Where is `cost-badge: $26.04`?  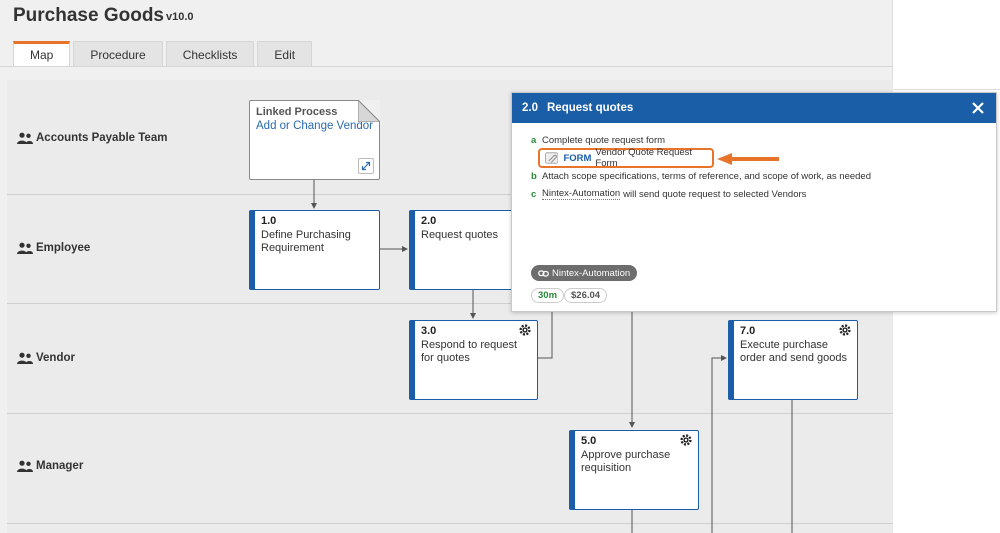
cost-badge: $26.04 is located at coordinates (586, 295).